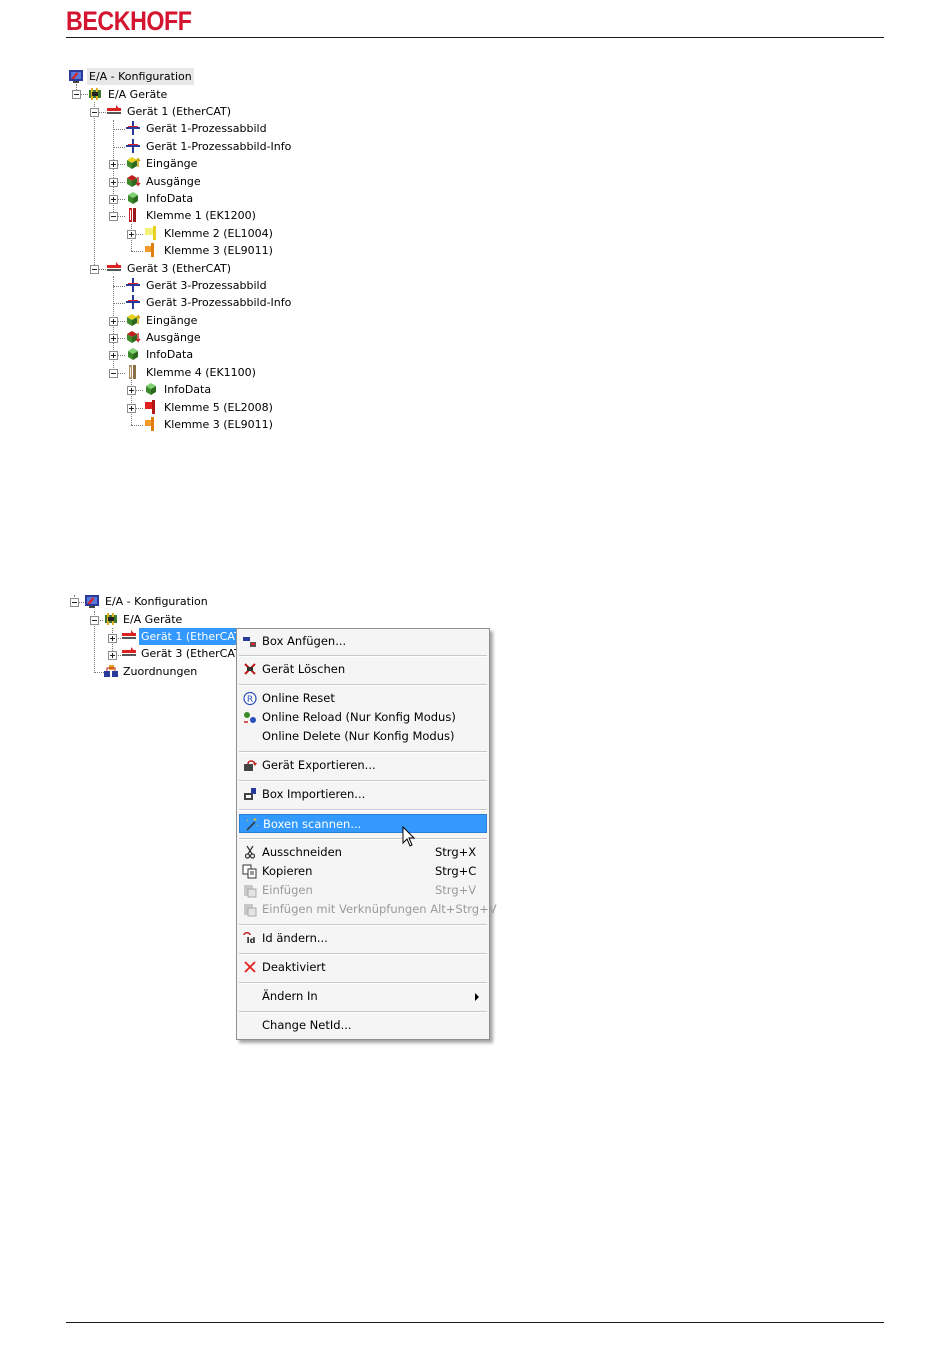  I want to click on reset-icon: R, so click(250, 698).